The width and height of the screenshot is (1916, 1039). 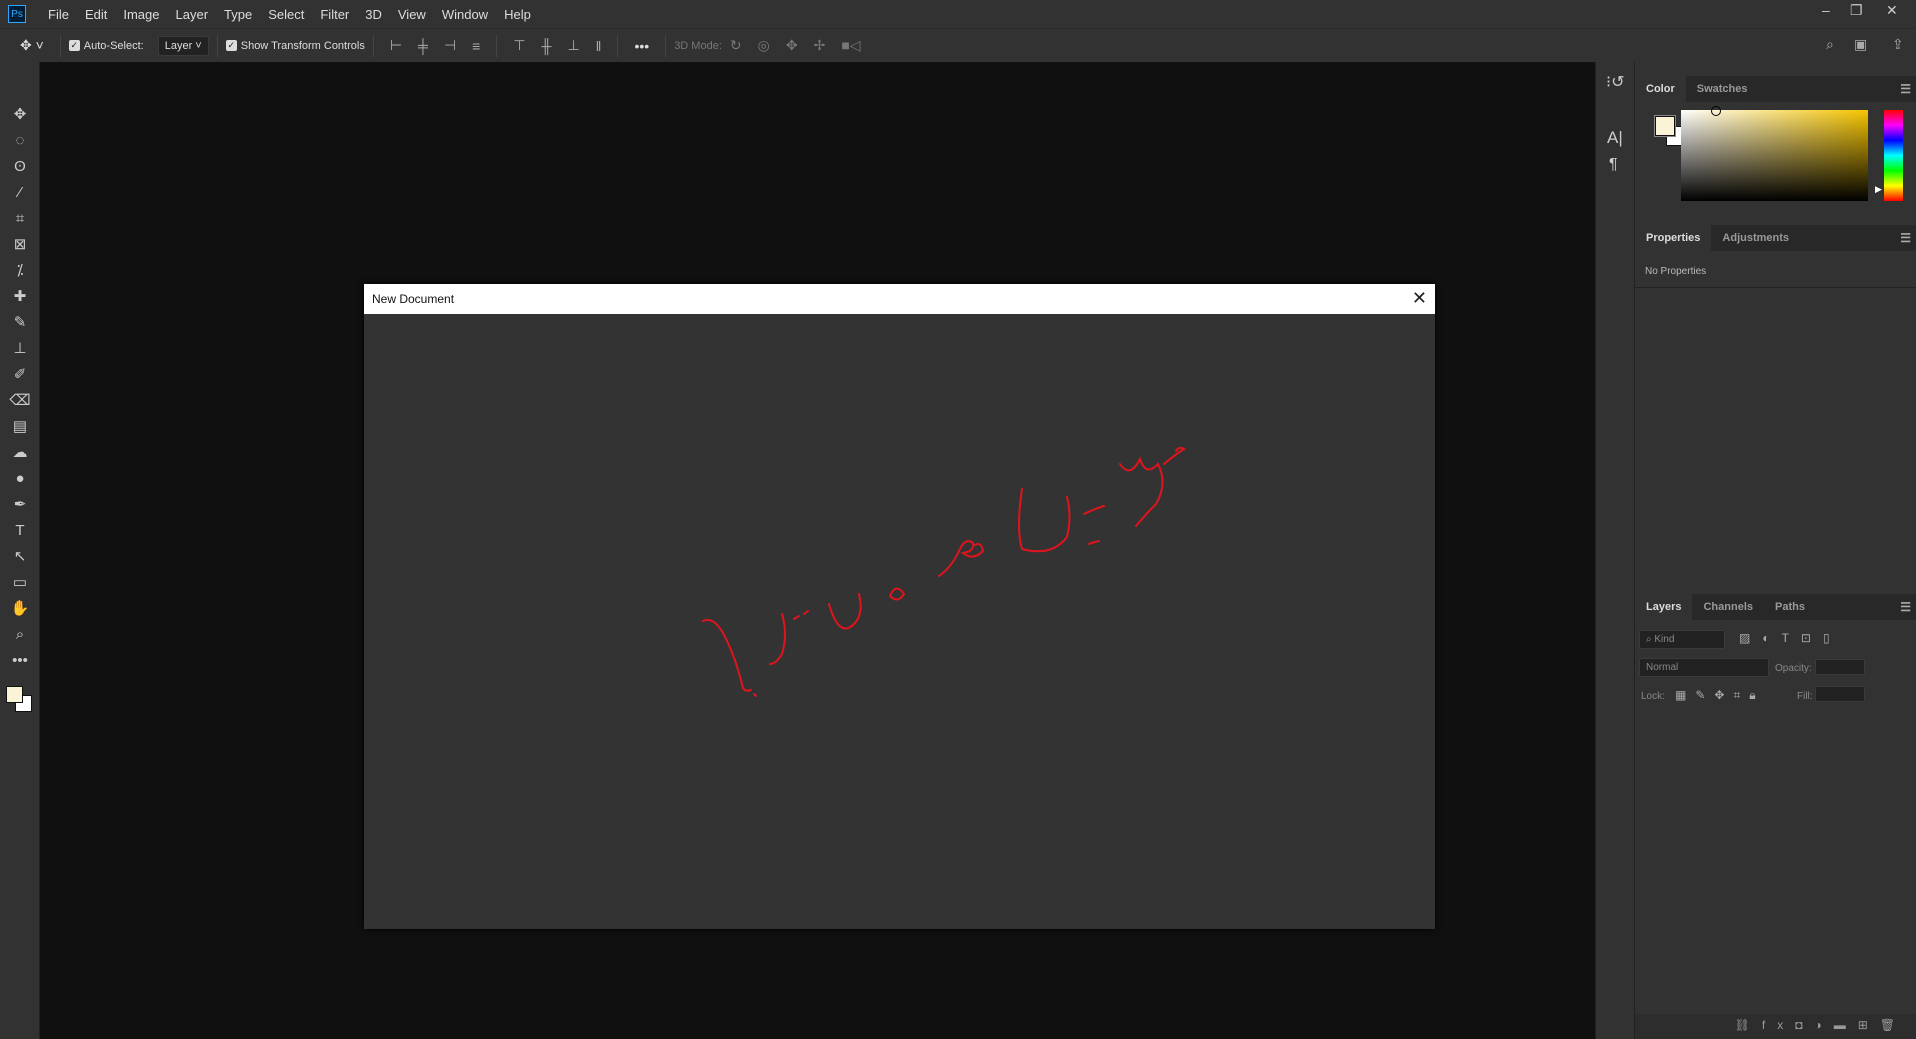 I want to click on menu-image: Image, so click(x=141, y=14).